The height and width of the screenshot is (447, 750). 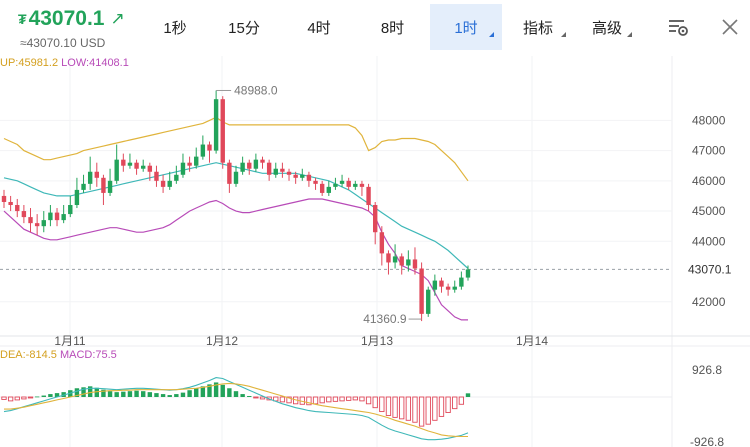 I want to click on tab-1h: 1时, so click(x=466, y=27).